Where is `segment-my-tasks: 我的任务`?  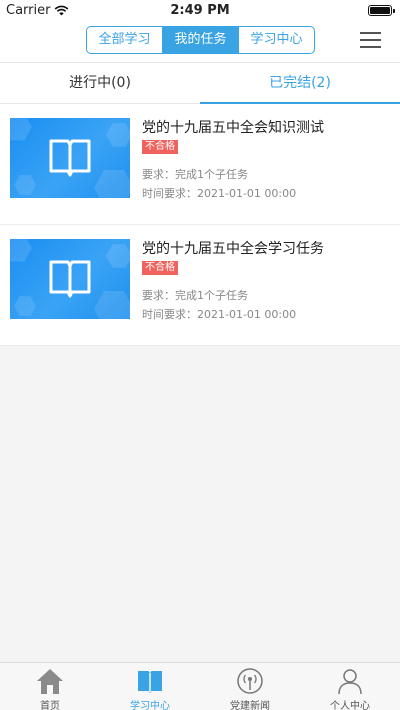 segment-my-tasks: 我的任务 is located at coordinates (200, 40).